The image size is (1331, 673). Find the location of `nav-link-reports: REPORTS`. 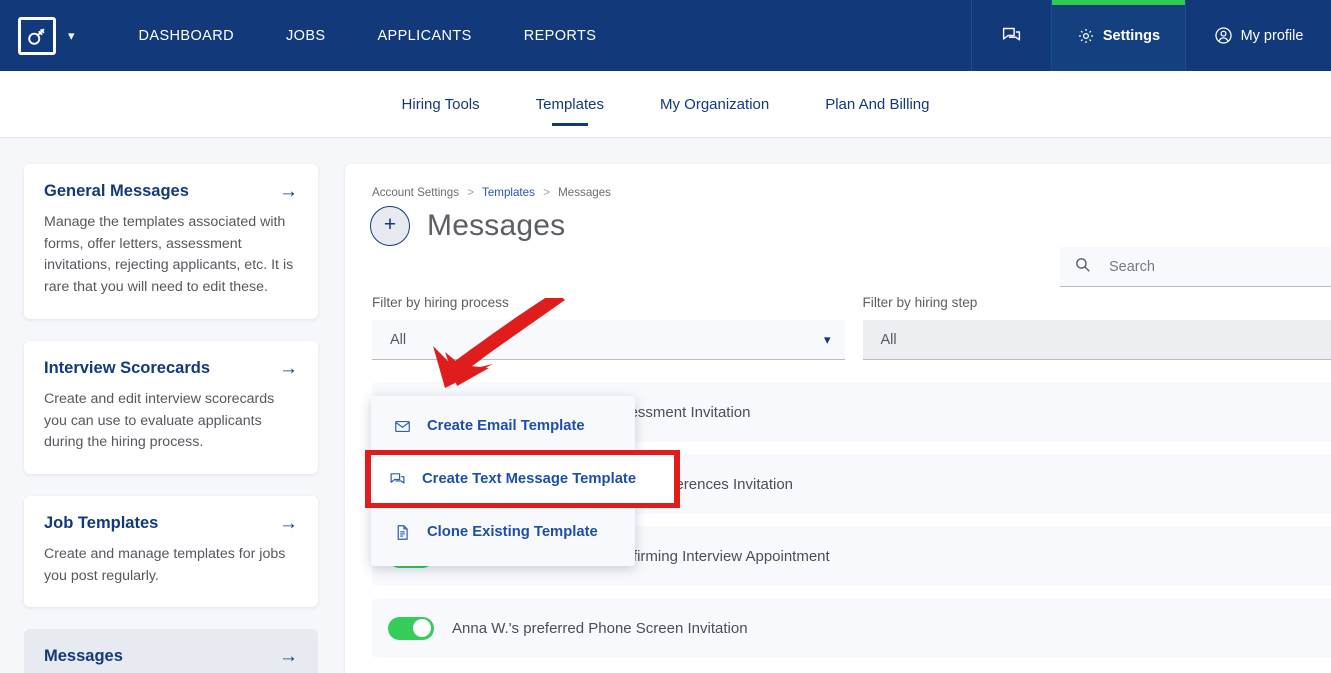

nav-link-reports: REPORTS is located at coordinates (560, 36).